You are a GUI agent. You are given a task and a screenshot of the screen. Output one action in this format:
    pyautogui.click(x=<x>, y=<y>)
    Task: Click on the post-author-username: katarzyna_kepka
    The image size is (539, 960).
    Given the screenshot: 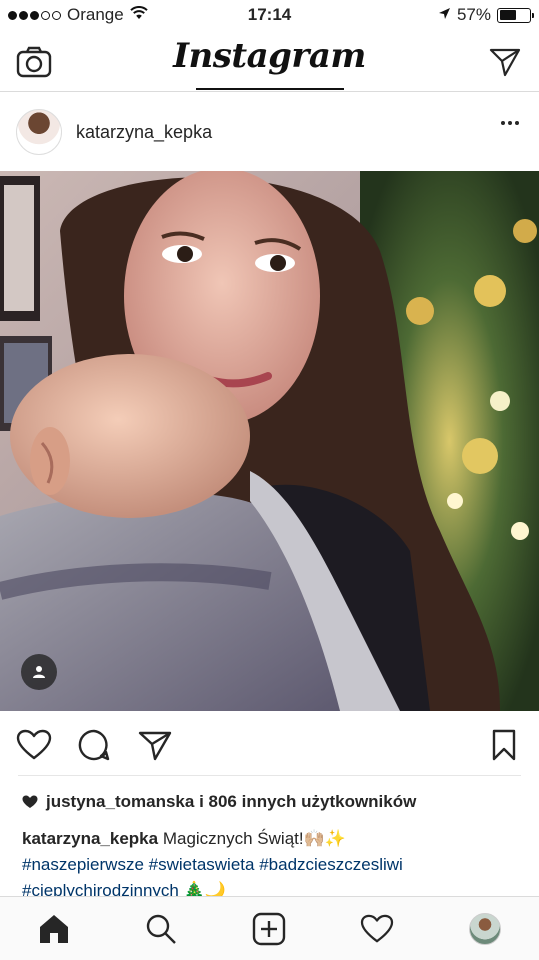 What is the action you would take?
    pyautogui.click(x=144, y=132)
    